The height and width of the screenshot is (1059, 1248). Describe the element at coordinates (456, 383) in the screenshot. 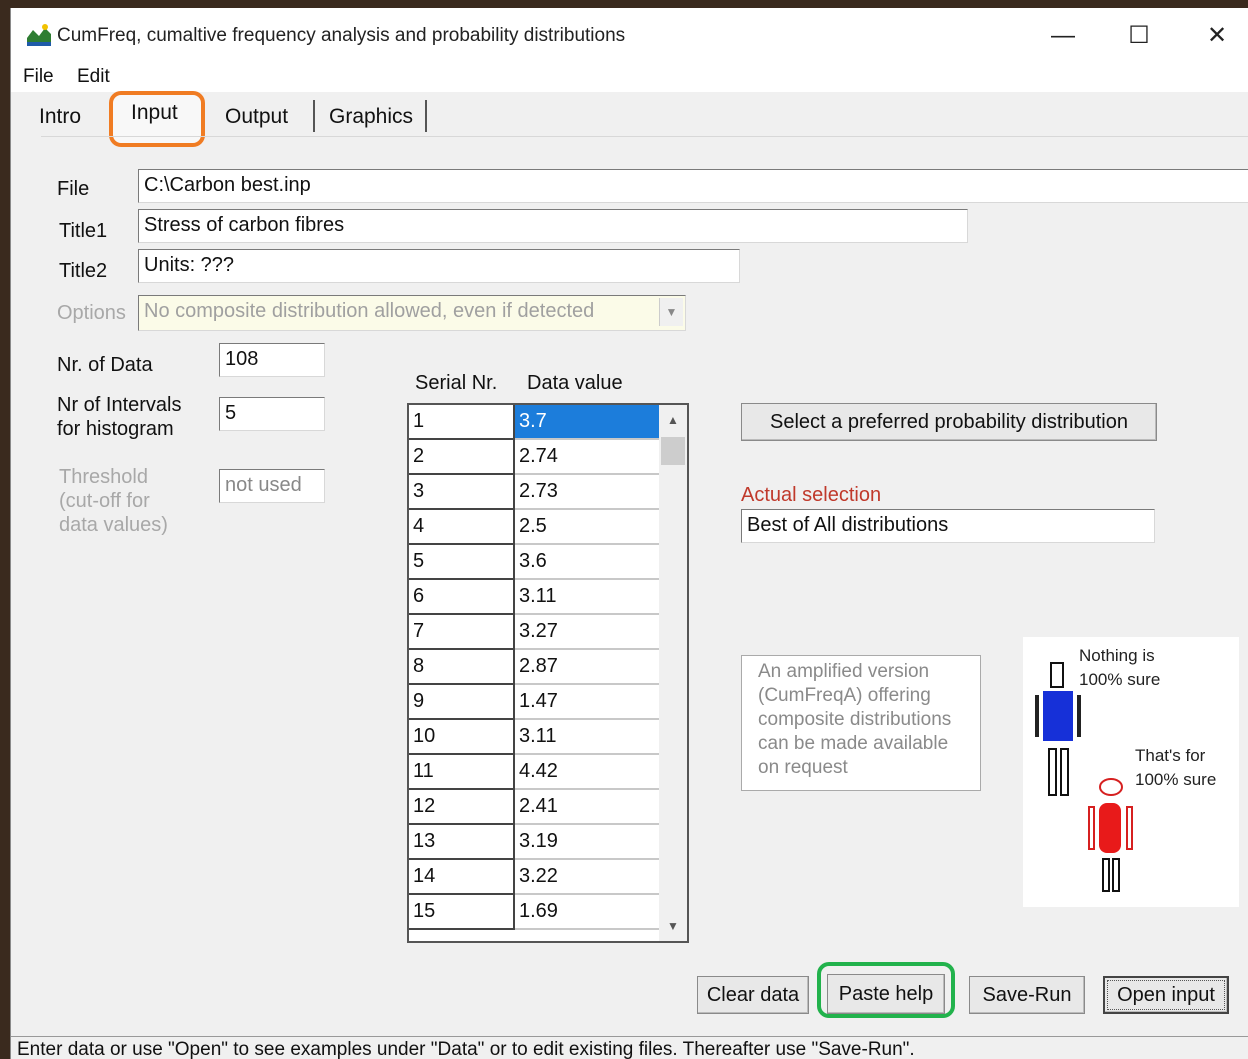

I see `grid-header-serial: Serial Nr.` at that location.